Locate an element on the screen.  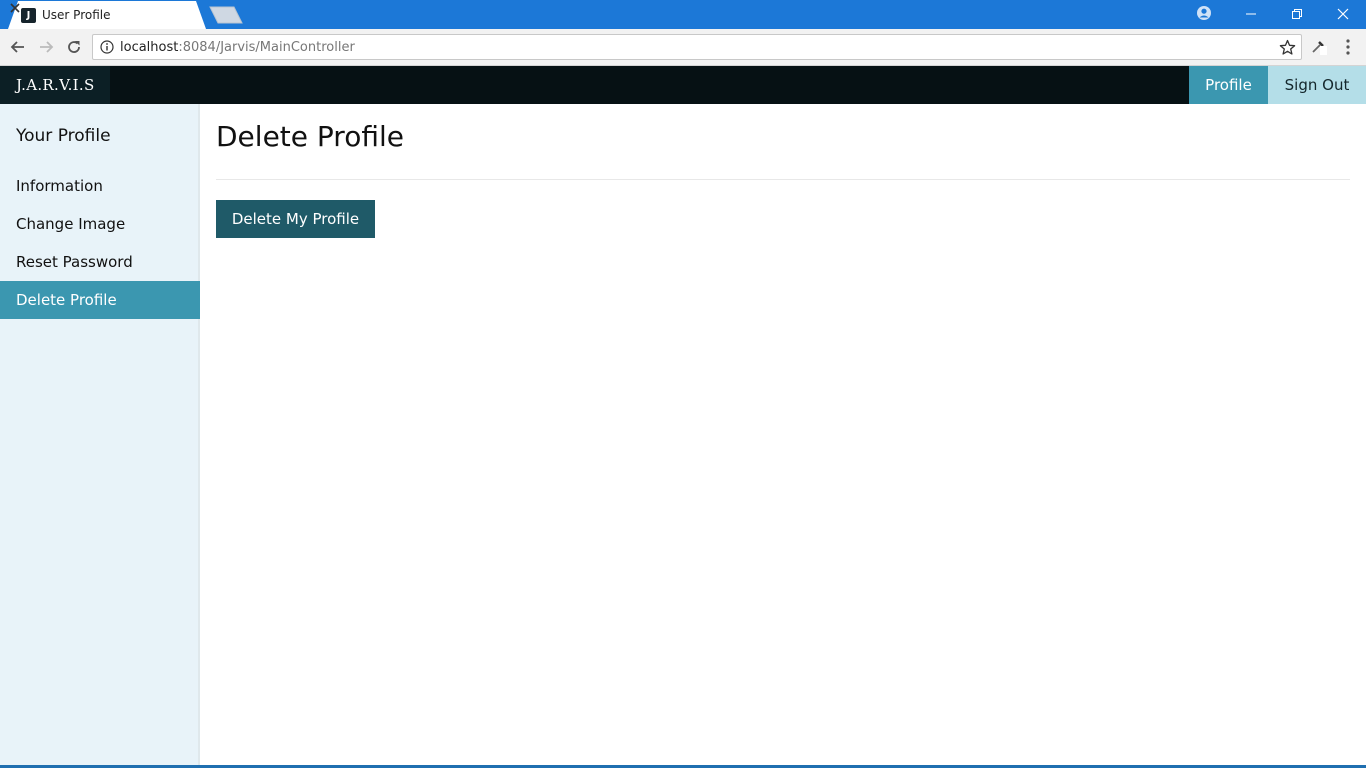
sidebar-item-reset-password: Reset Password is located at coordinates (100, 262).